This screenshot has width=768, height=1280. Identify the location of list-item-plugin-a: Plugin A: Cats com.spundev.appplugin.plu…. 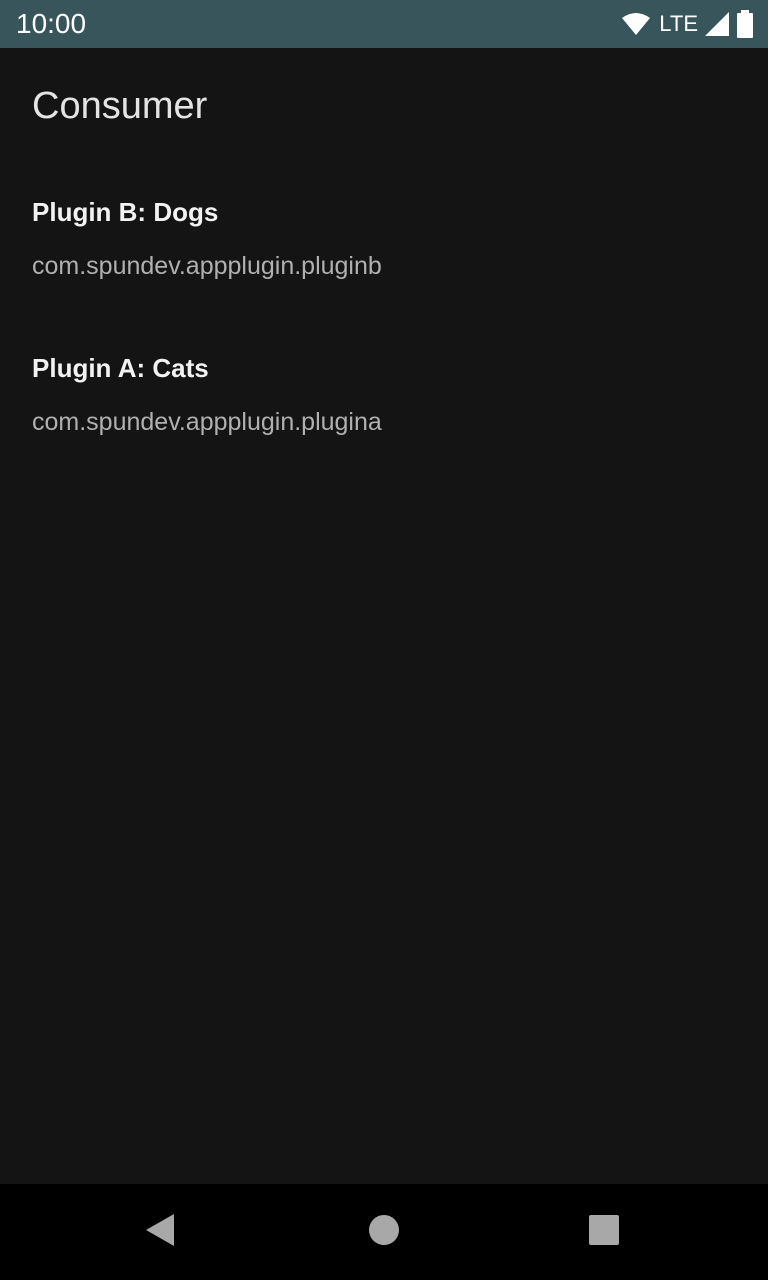
(384, 418).